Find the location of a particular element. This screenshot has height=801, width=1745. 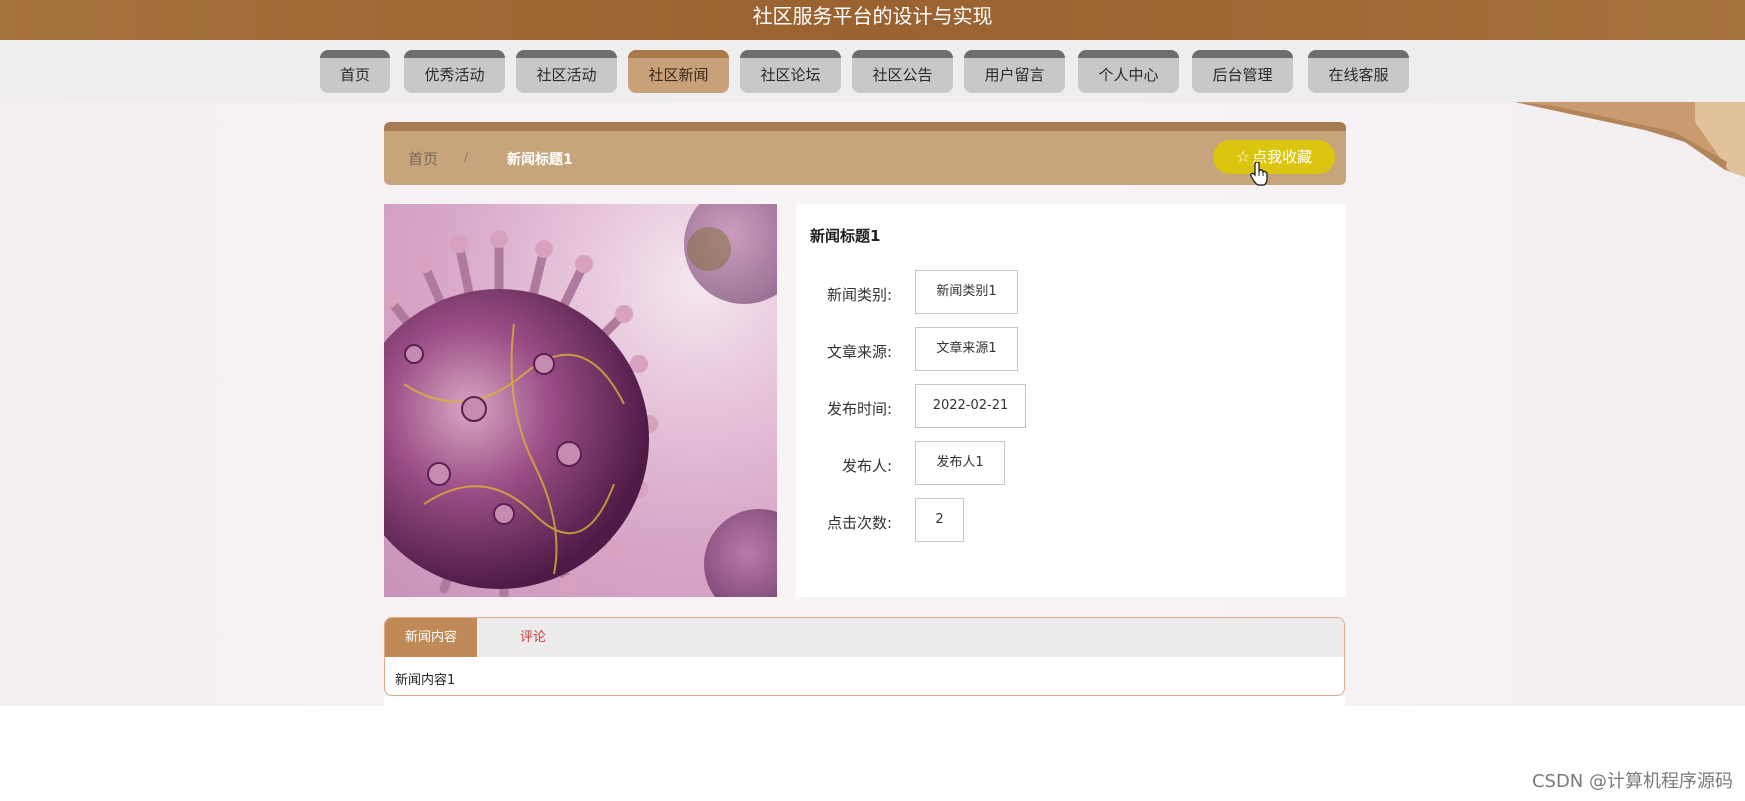

nav-item-admin: 后台管理 is located at coordinates (1242, 71).